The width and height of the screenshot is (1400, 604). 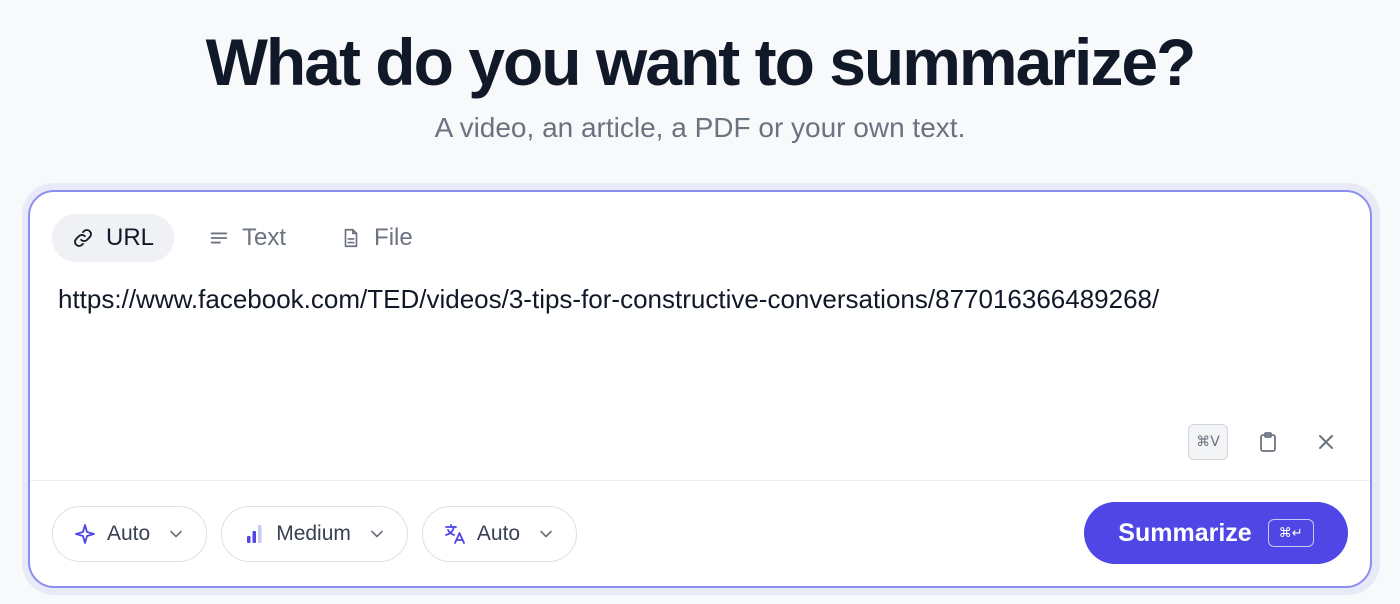 I want to click on clear-button, so click(x=1326, y=442).